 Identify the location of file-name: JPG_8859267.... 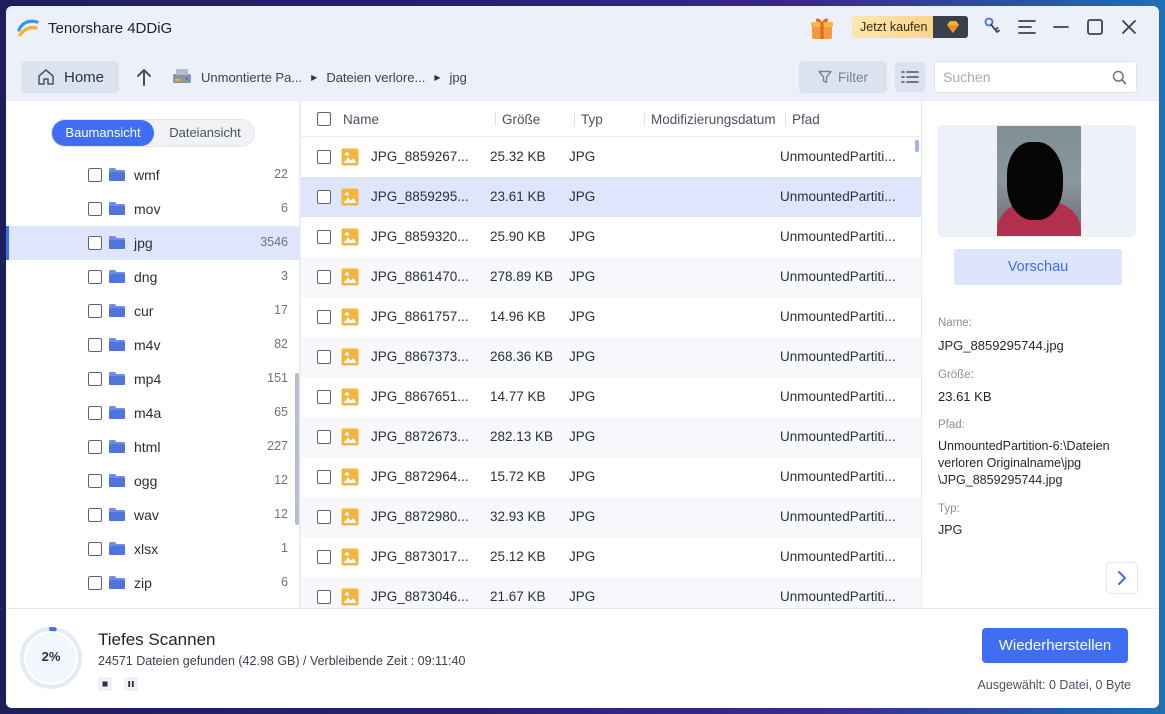
(420, 156).